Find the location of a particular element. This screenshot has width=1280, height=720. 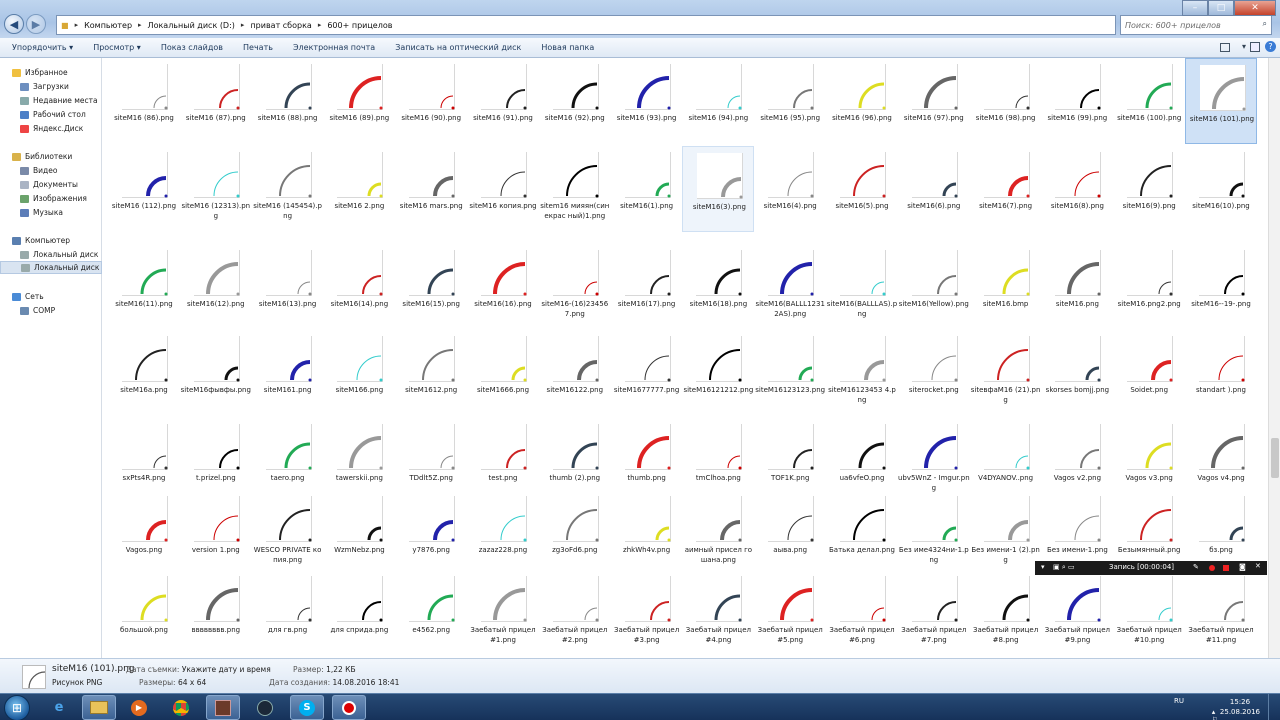

file-item: Заебатый прицел #3.png is located at coordinates (647, 613).